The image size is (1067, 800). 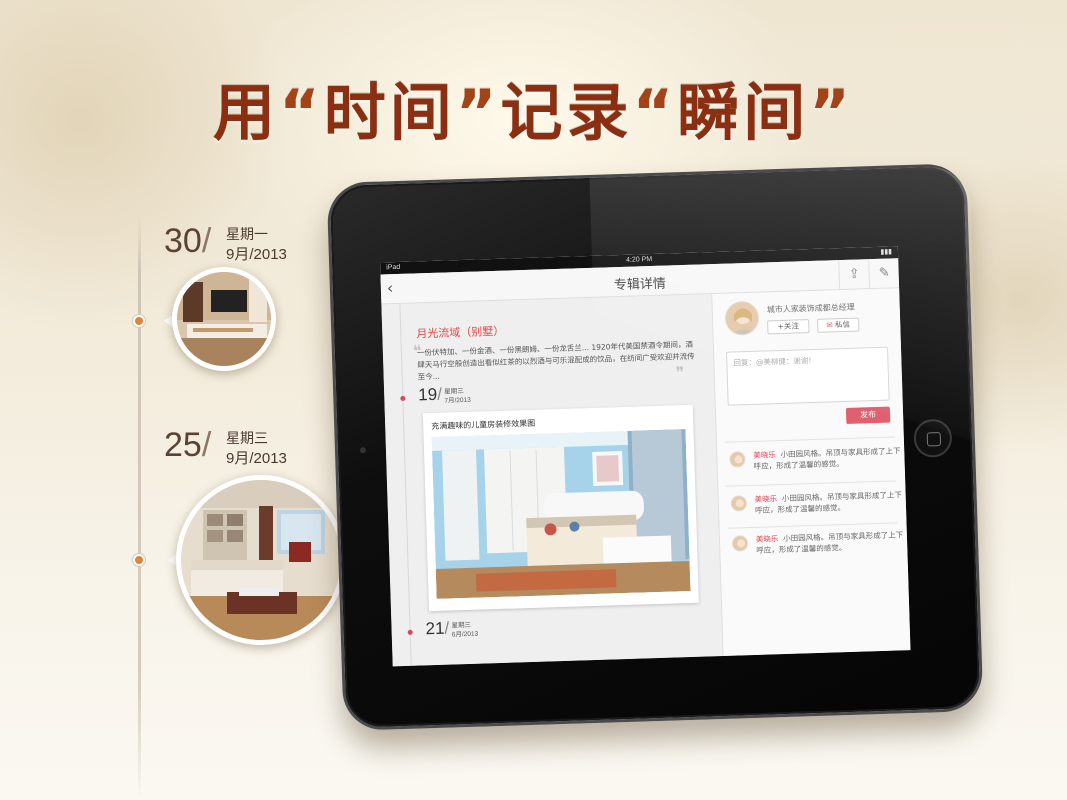 What do you see at coordinates (247, 234) in the screenshot?
I see `weekday: 星期一` at bounding box center [247, 234].